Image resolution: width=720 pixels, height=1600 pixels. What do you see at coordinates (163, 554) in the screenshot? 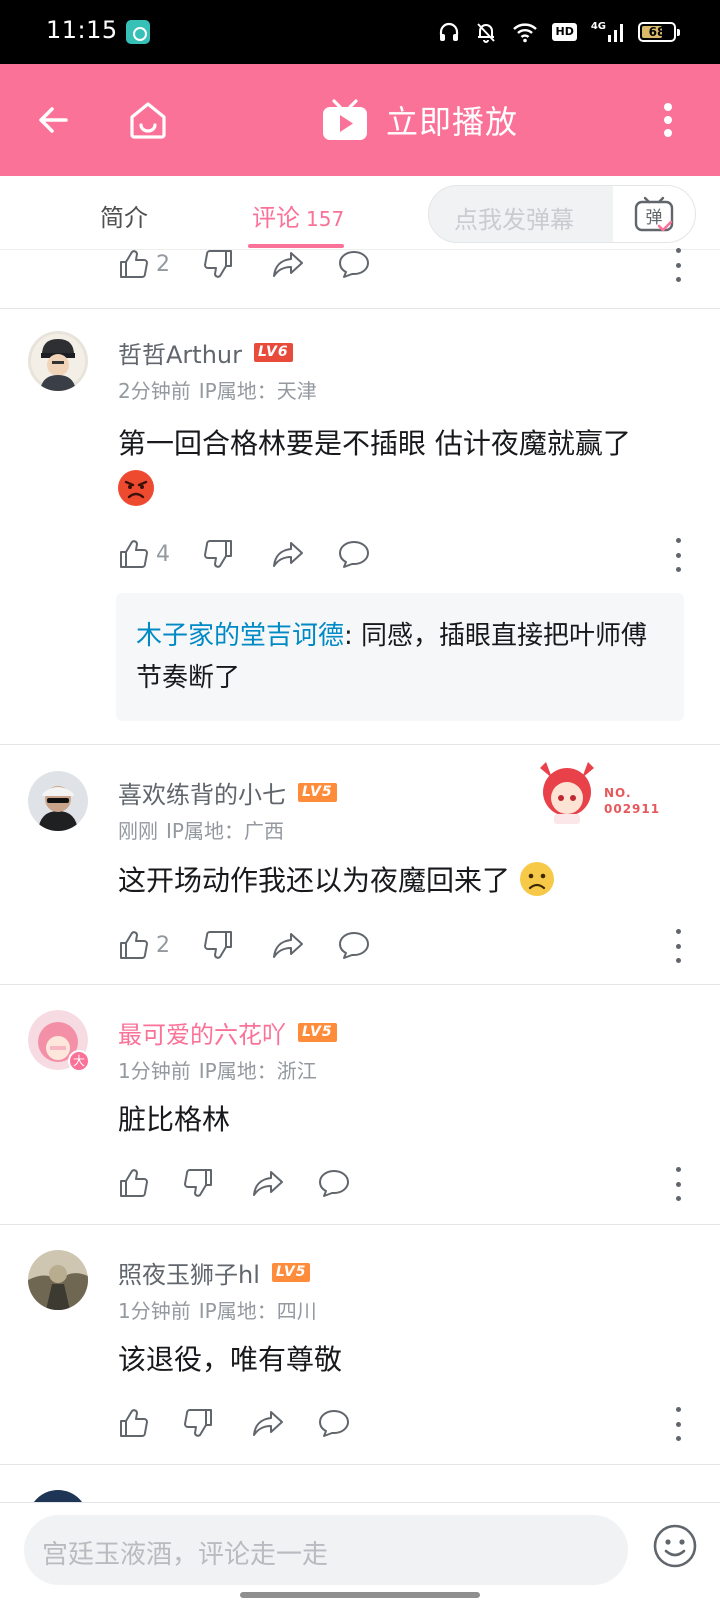
I see `like-count: 4` at bounding box center [163, 554].